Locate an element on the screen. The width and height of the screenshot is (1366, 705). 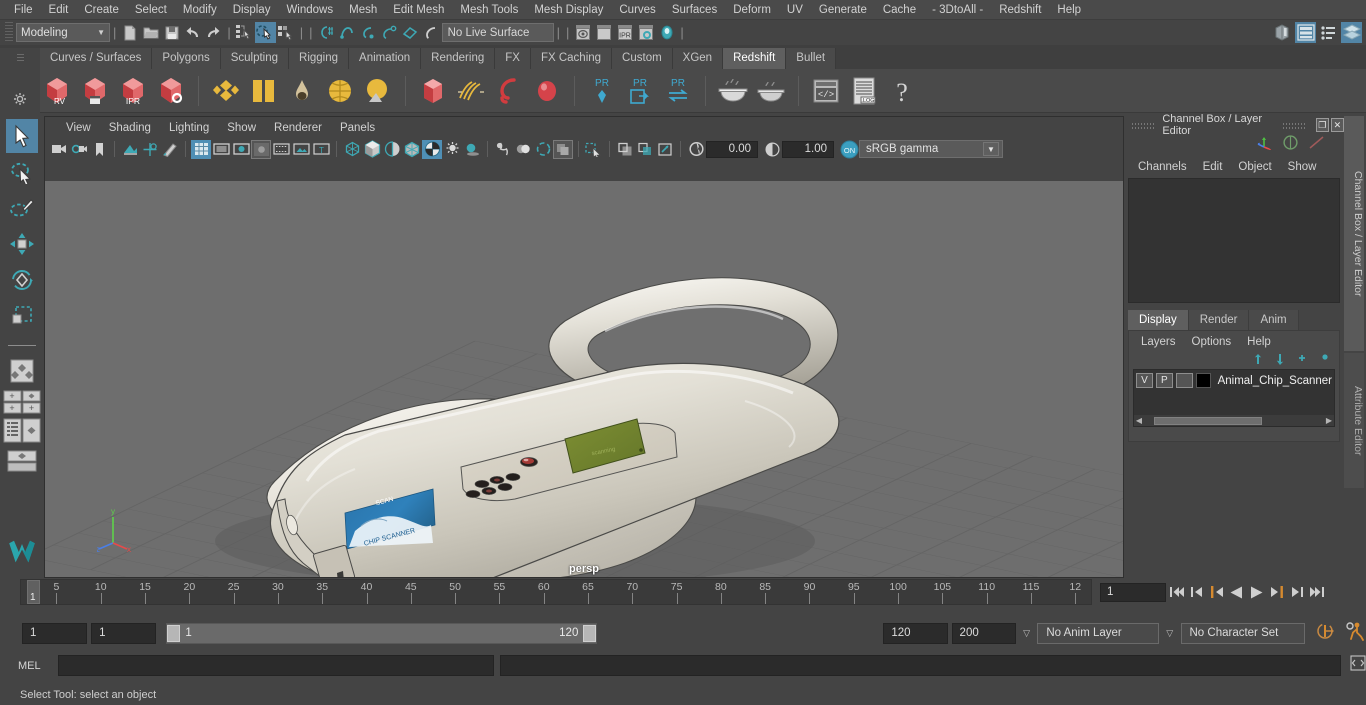
shelf-tab-xgen: XGen is located at coordinates (698, 58).